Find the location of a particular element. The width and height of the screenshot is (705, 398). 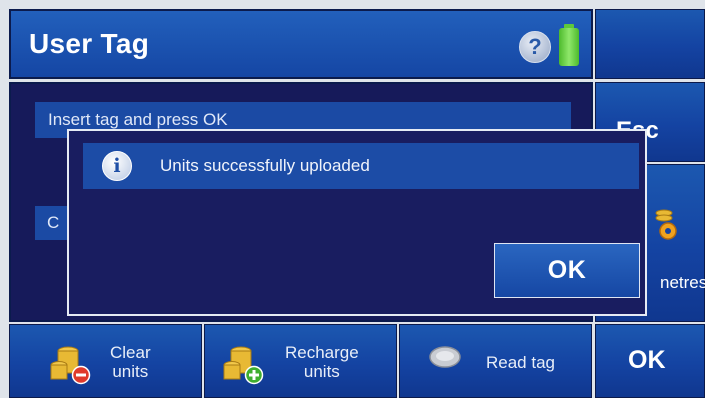

battery-icon is located at coordinates (569, 45).